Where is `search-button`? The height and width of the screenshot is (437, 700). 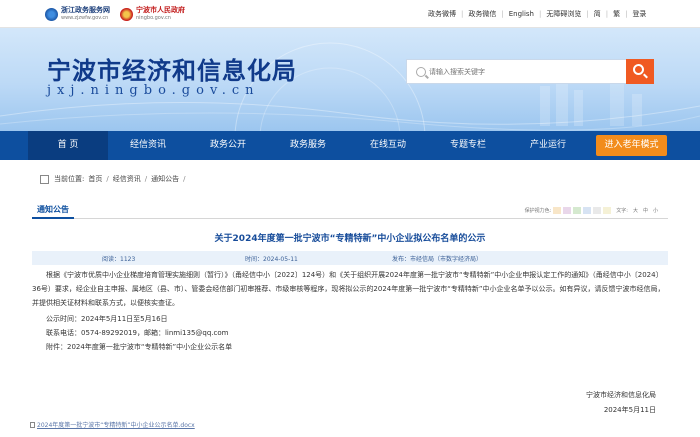 search-button is located at coordinates (640, 71).